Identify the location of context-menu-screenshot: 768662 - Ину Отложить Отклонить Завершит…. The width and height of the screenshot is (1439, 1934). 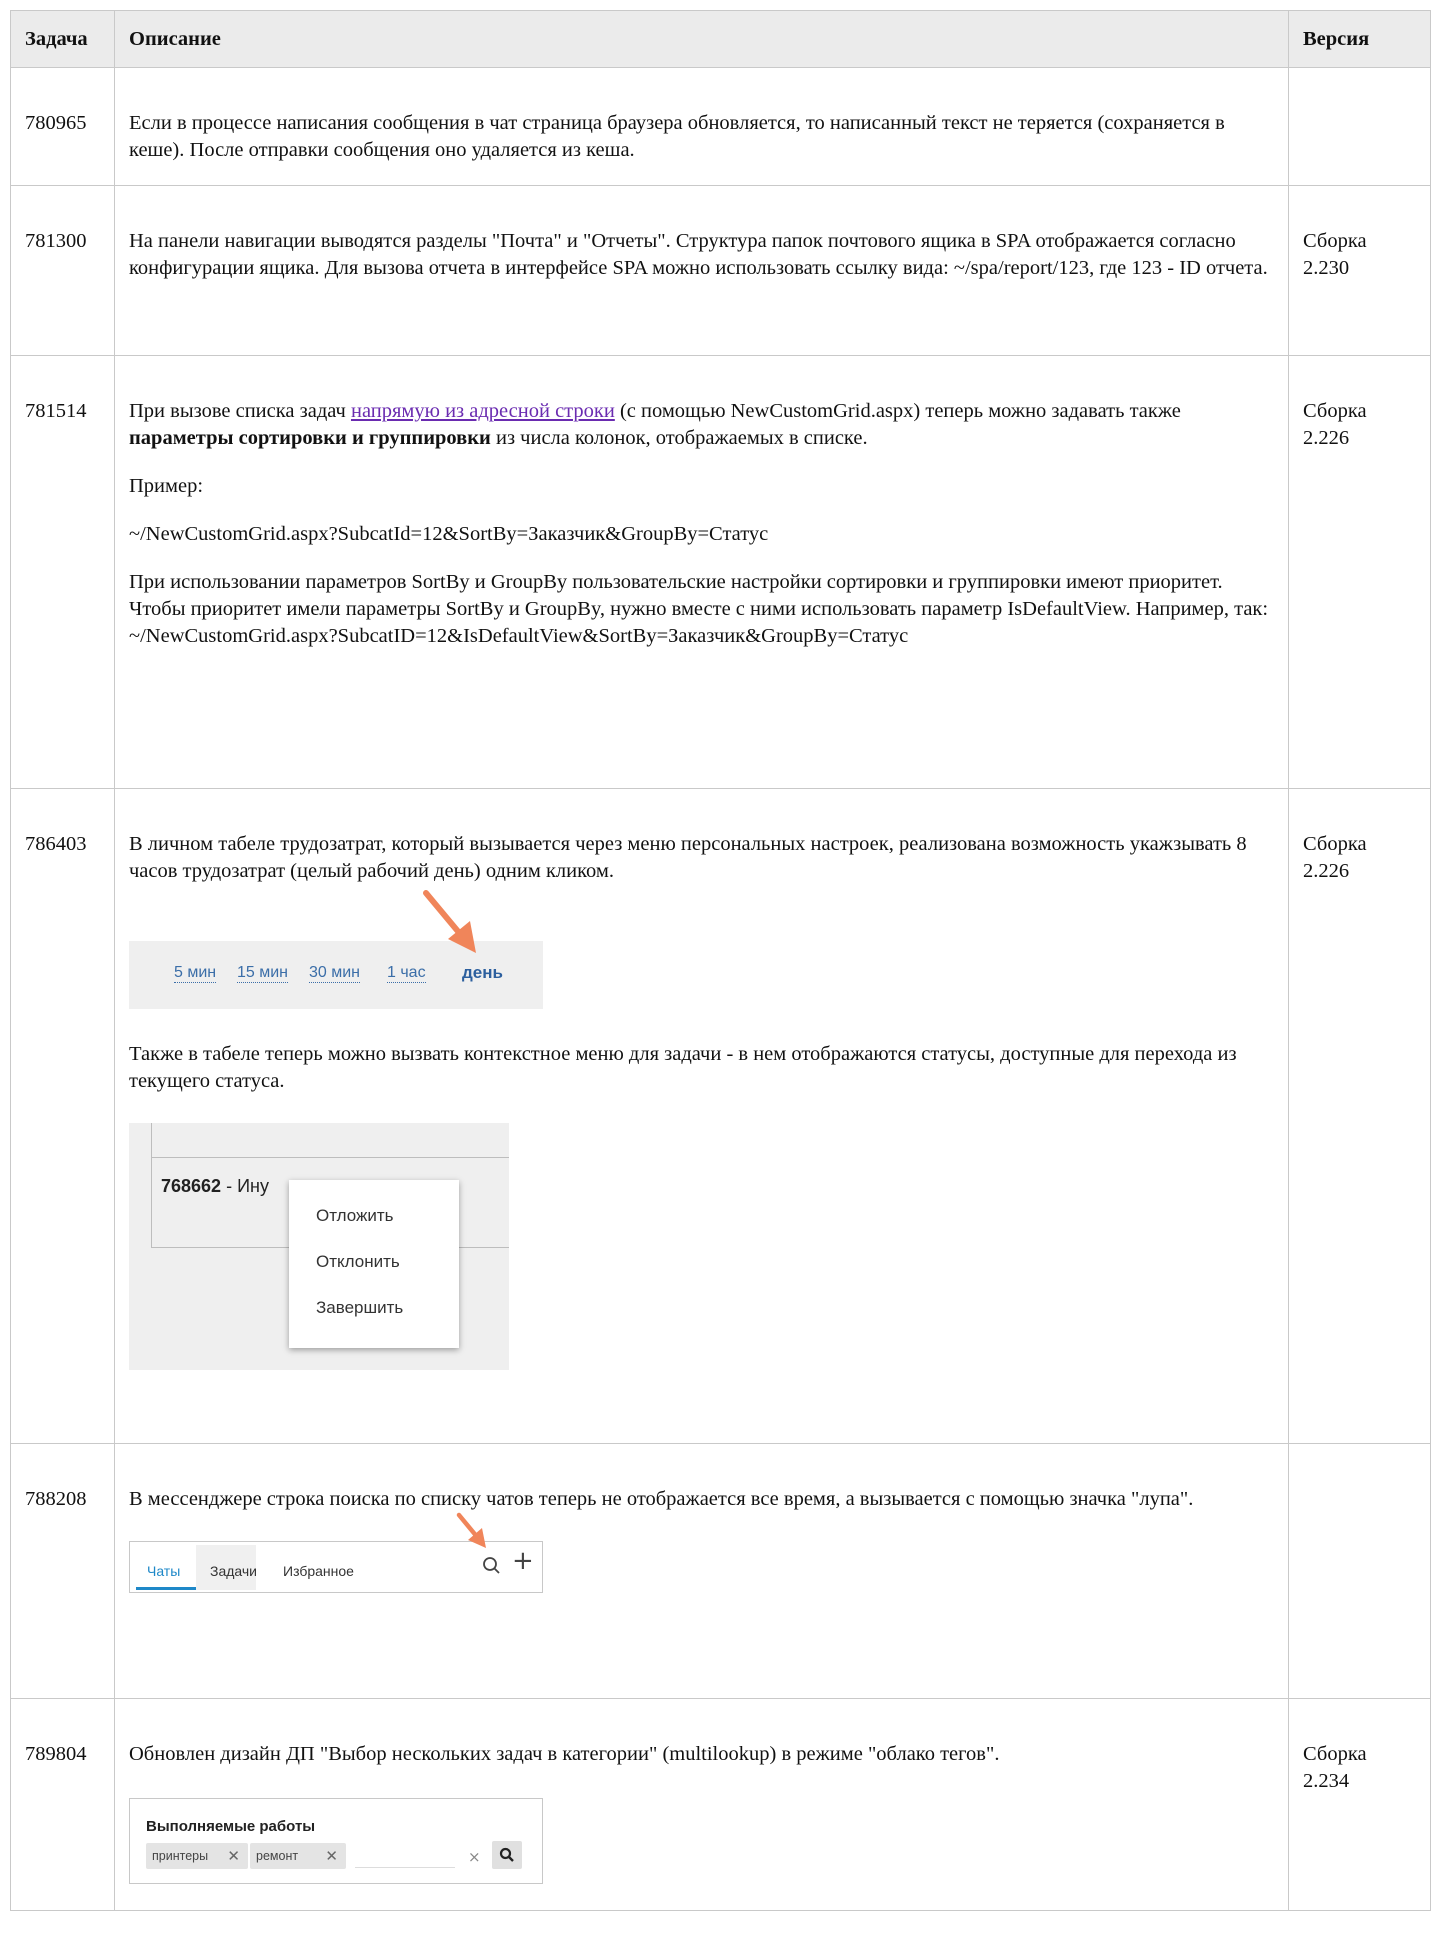
(319, 1246).